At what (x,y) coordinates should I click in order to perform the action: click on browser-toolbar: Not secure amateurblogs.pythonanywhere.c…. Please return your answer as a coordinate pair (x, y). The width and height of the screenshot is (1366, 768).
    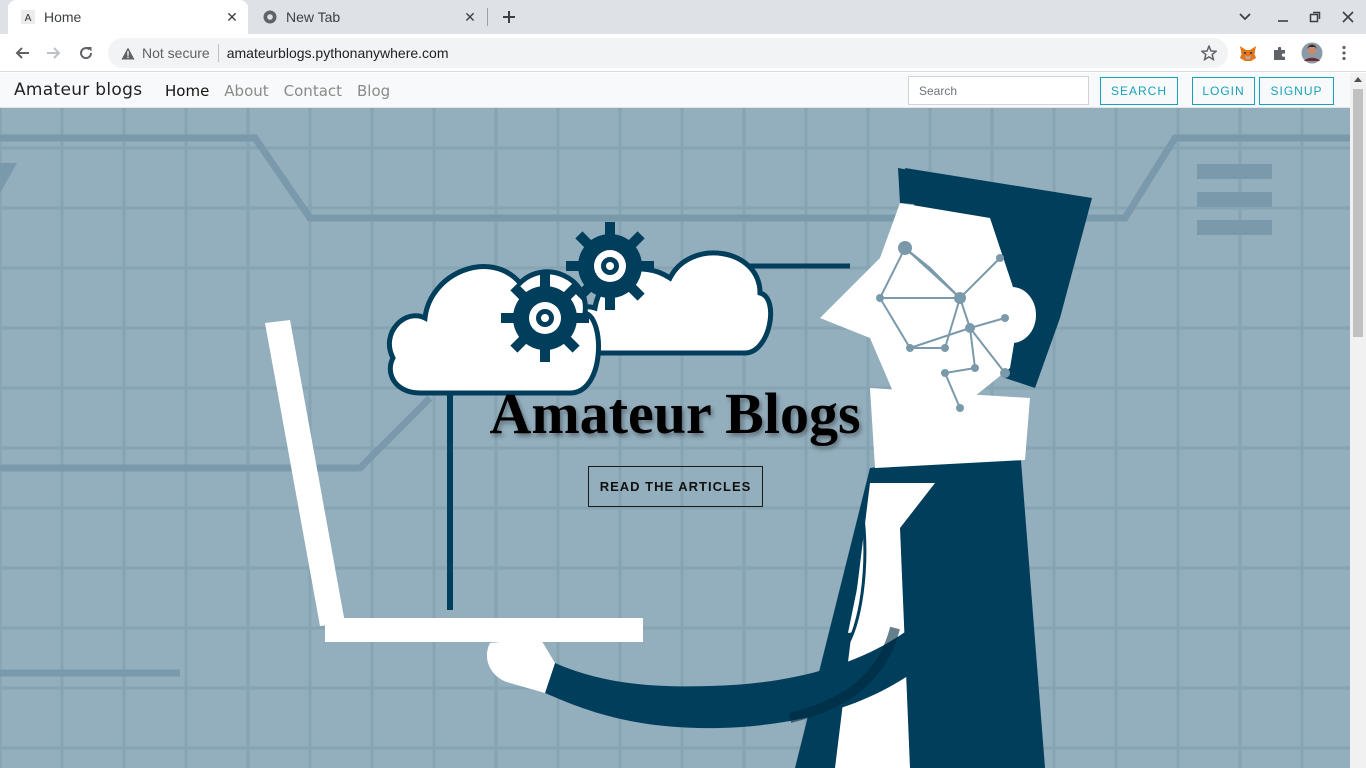
    Looking at the image, I should click on (683, 53).